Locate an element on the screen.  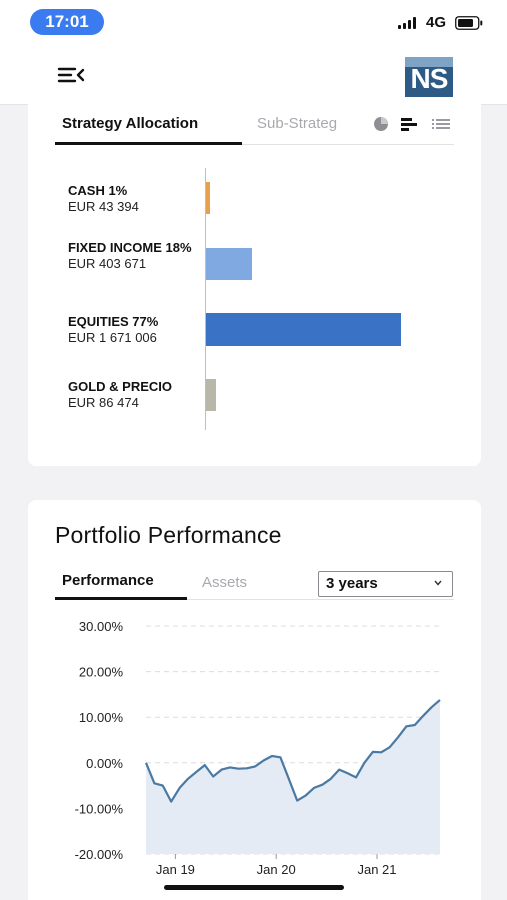
x-tick-label: Jan 19 is located at coordinates (175, 869).